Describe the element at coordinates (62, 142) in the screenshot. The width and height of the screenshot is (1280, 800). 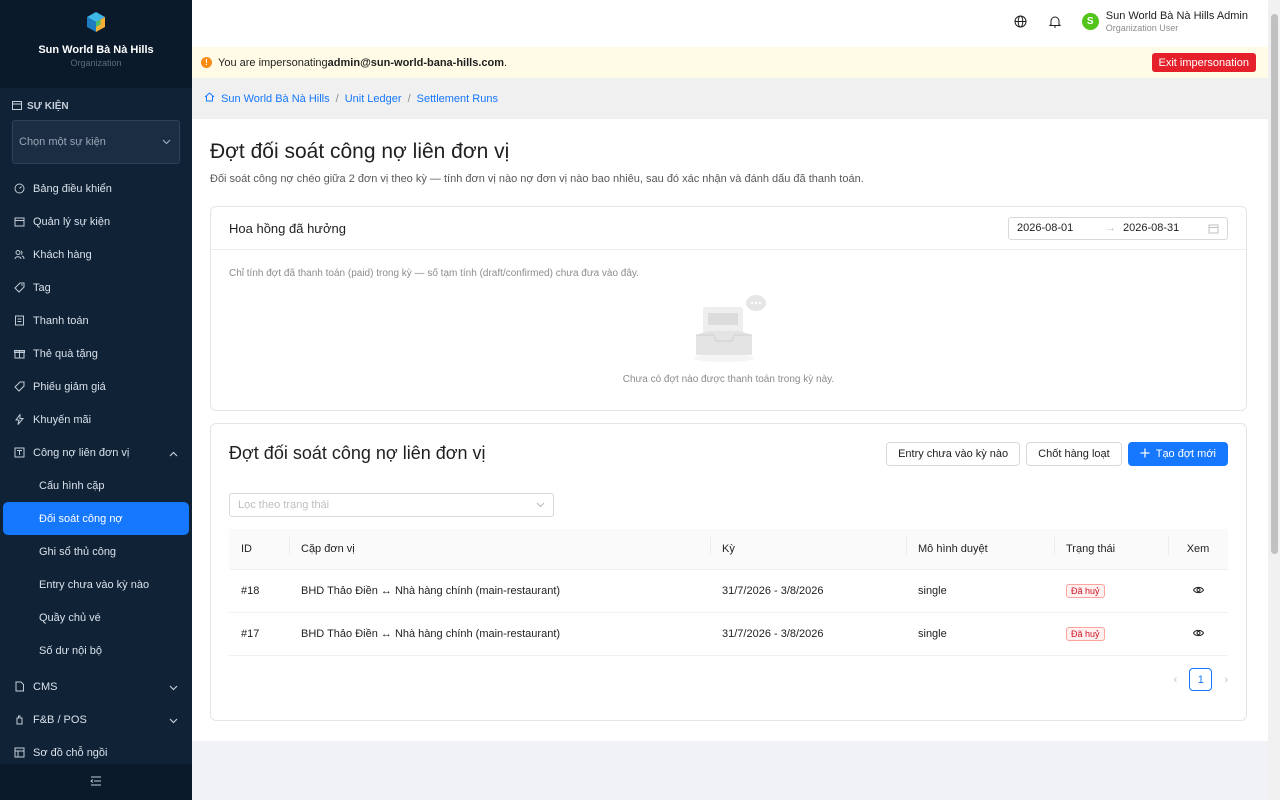
I see `event-select-placeholder: Chọn một sự kiện` at that location.